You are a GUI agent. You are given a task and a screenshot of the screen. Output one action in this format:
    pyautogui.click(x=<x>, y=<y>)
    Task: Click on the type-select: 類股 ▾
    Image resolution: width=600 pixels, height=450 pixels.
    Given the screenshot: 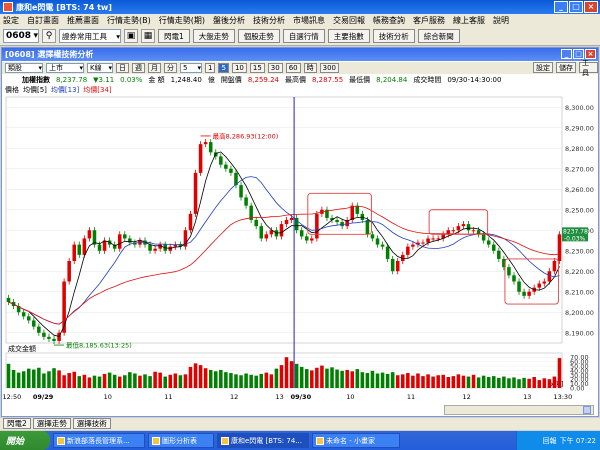 What is the action you would take?
    pyautogui.click(x=24, y=68)
    